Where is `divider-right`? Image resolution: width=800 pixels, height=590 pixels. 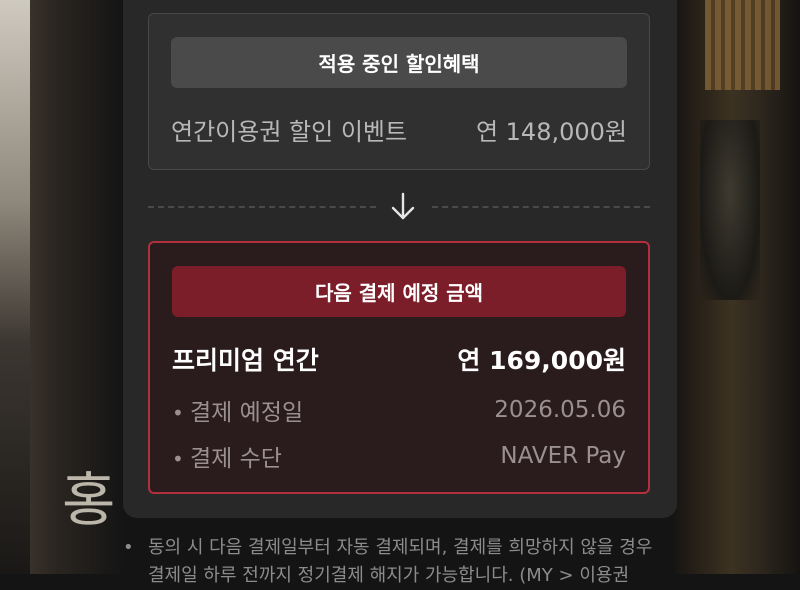 divider-right is located at coordinates (541, 207).